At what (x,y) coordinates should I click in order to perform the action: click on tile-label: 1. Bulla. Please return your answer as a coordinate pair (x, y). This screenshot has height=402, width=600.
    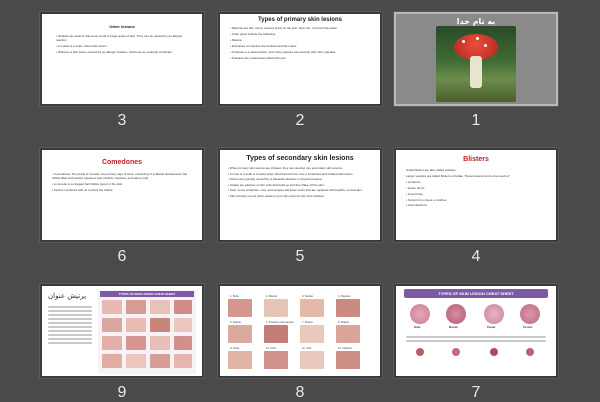
    Looking at the image, I should click on (234, 296).